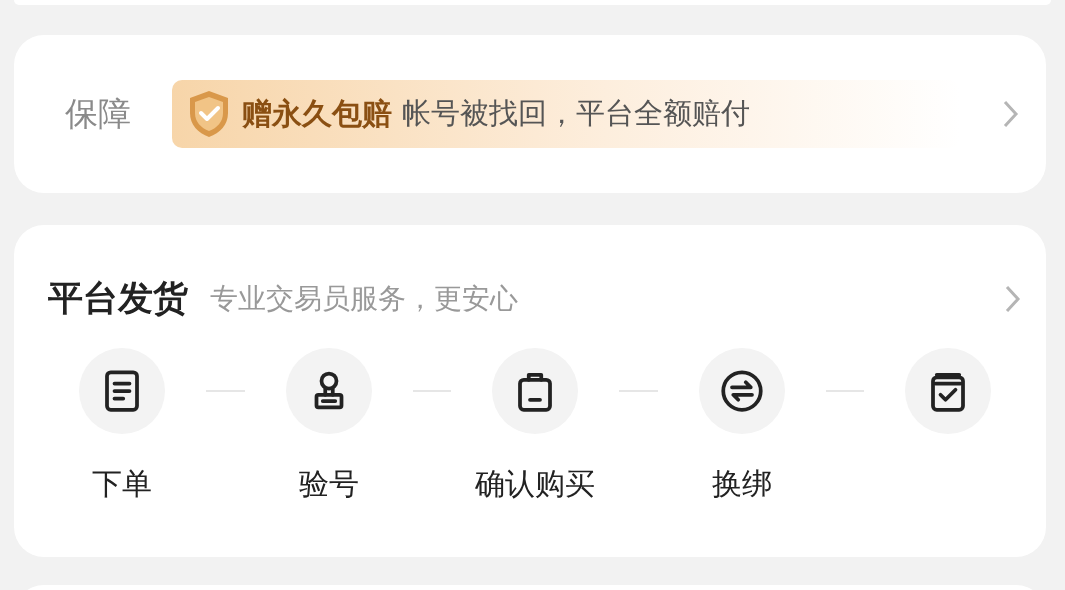 Image resolution: width=1065 pixels, height=590 pixels. Describe the element at coordinates (118, 298) in the screenshot. I see `section-title: 平台发货` at that location.